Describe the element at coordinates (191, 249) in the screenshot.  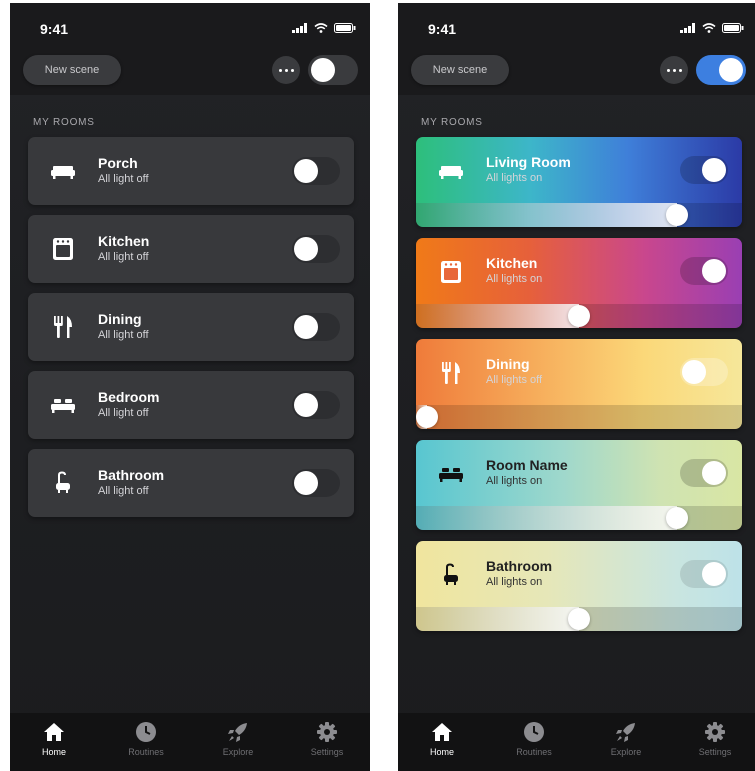
I see `room-card-kitchen: Kitchen All light off` at that location.